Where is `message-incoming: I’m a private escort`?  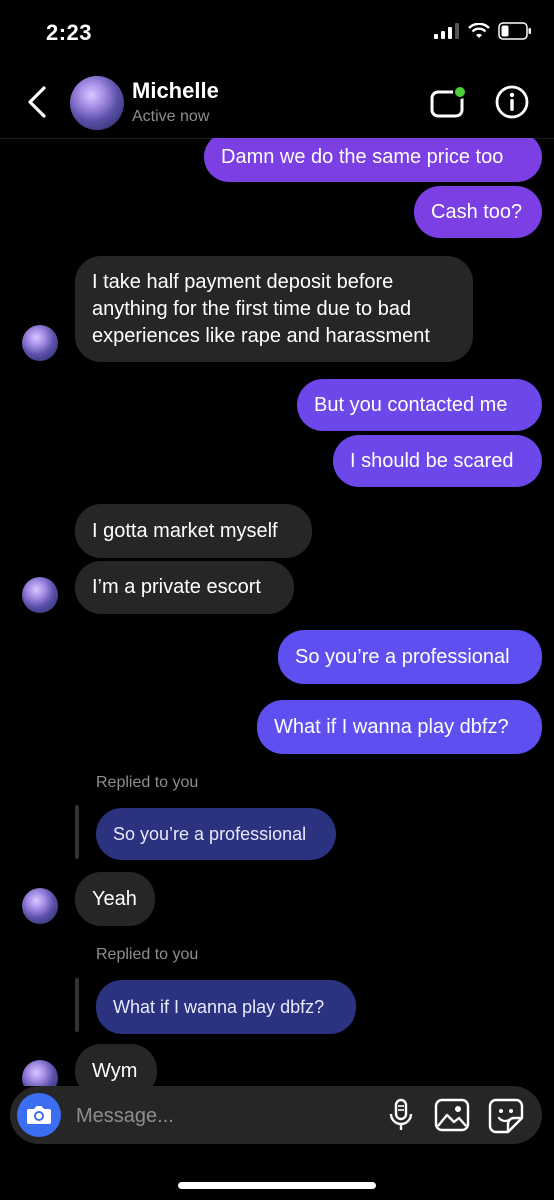
message-incoming: I’m a private escort is located at coordinates (184, 587).